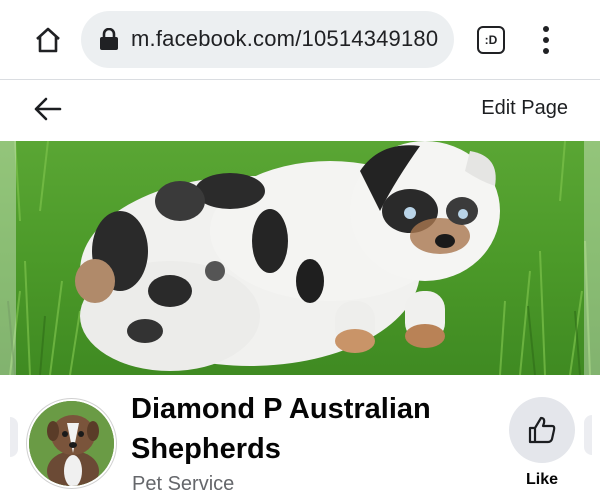  I want to click on avatar-image, so click(71, 443).